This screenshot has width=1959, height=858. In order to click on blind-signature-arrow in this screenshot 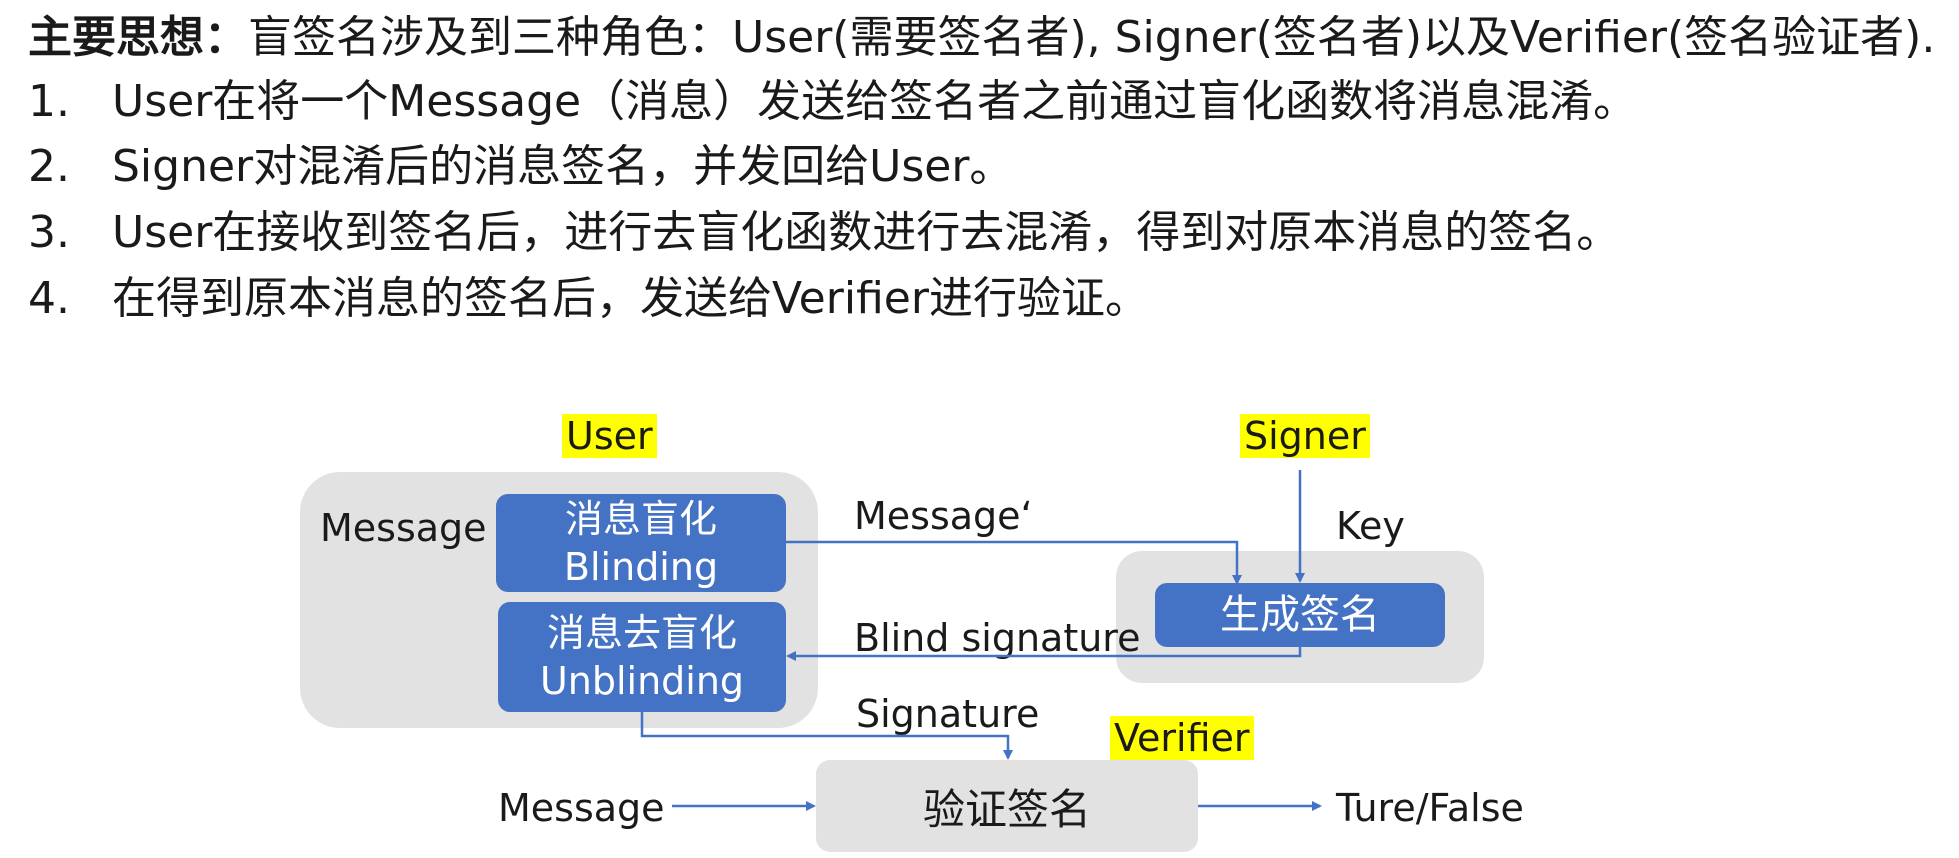, I will do `click(1044, 654)`.